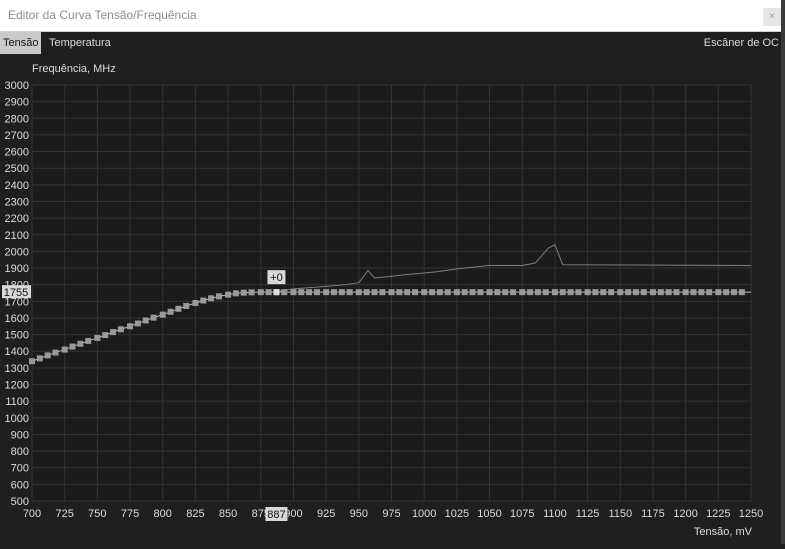  Describe the element at coordinates (741, 43) in the screenshot. I see `oc-scanner-button: Escâner de OC` at that location.